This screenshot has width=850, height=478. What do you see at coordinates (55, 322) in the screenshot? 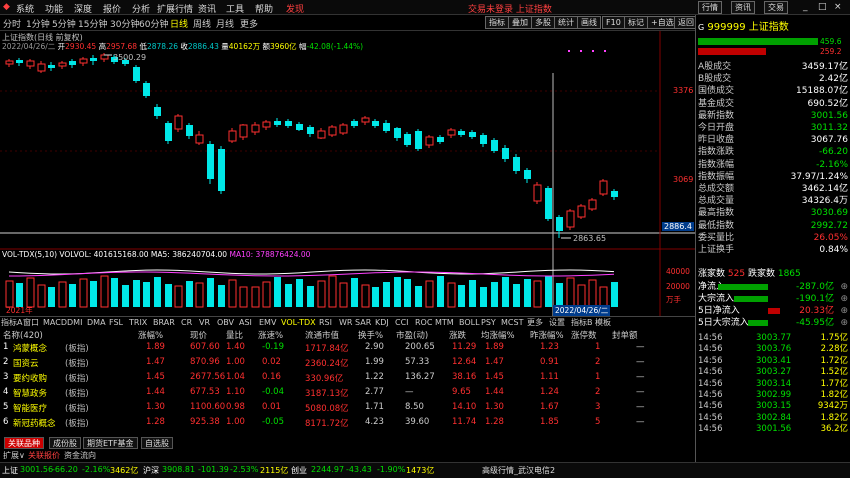
I see `indicator-tab: MACD` at bounding box center [55, 322].